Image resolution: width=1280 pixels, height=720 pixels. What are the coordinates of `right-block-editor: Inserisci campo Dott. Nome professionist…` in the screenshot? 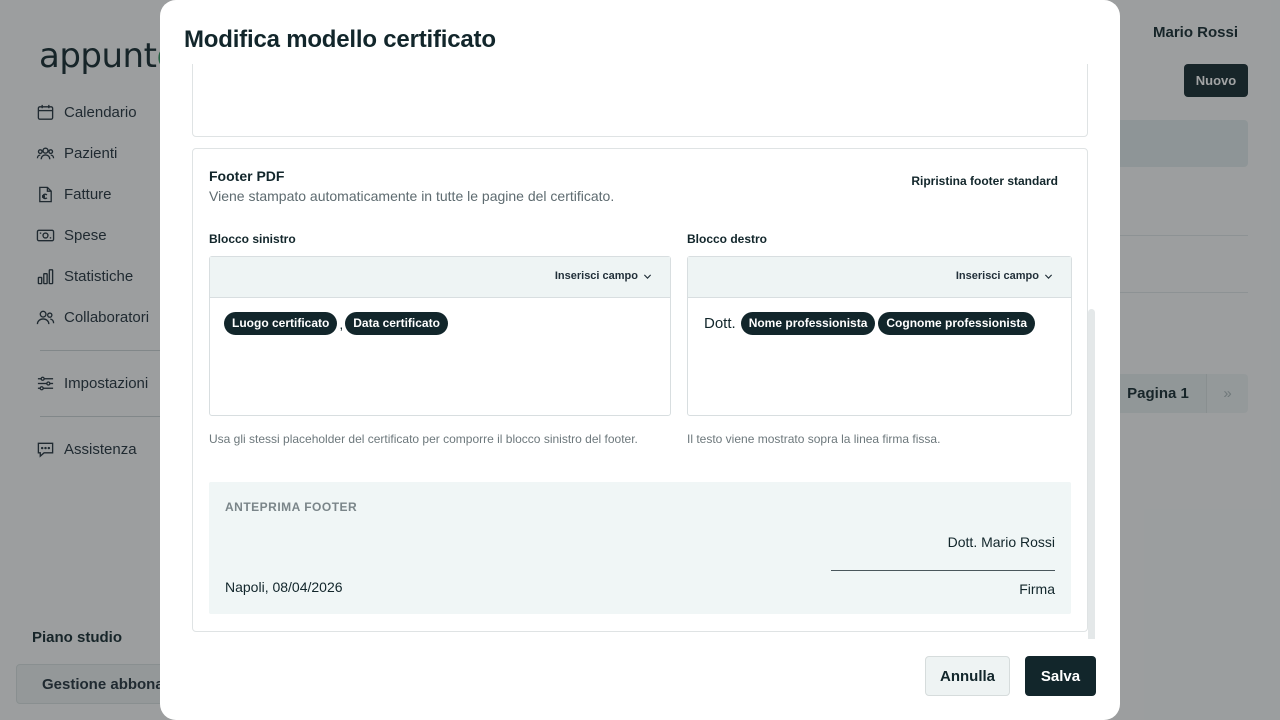 It's located at (879, 336).